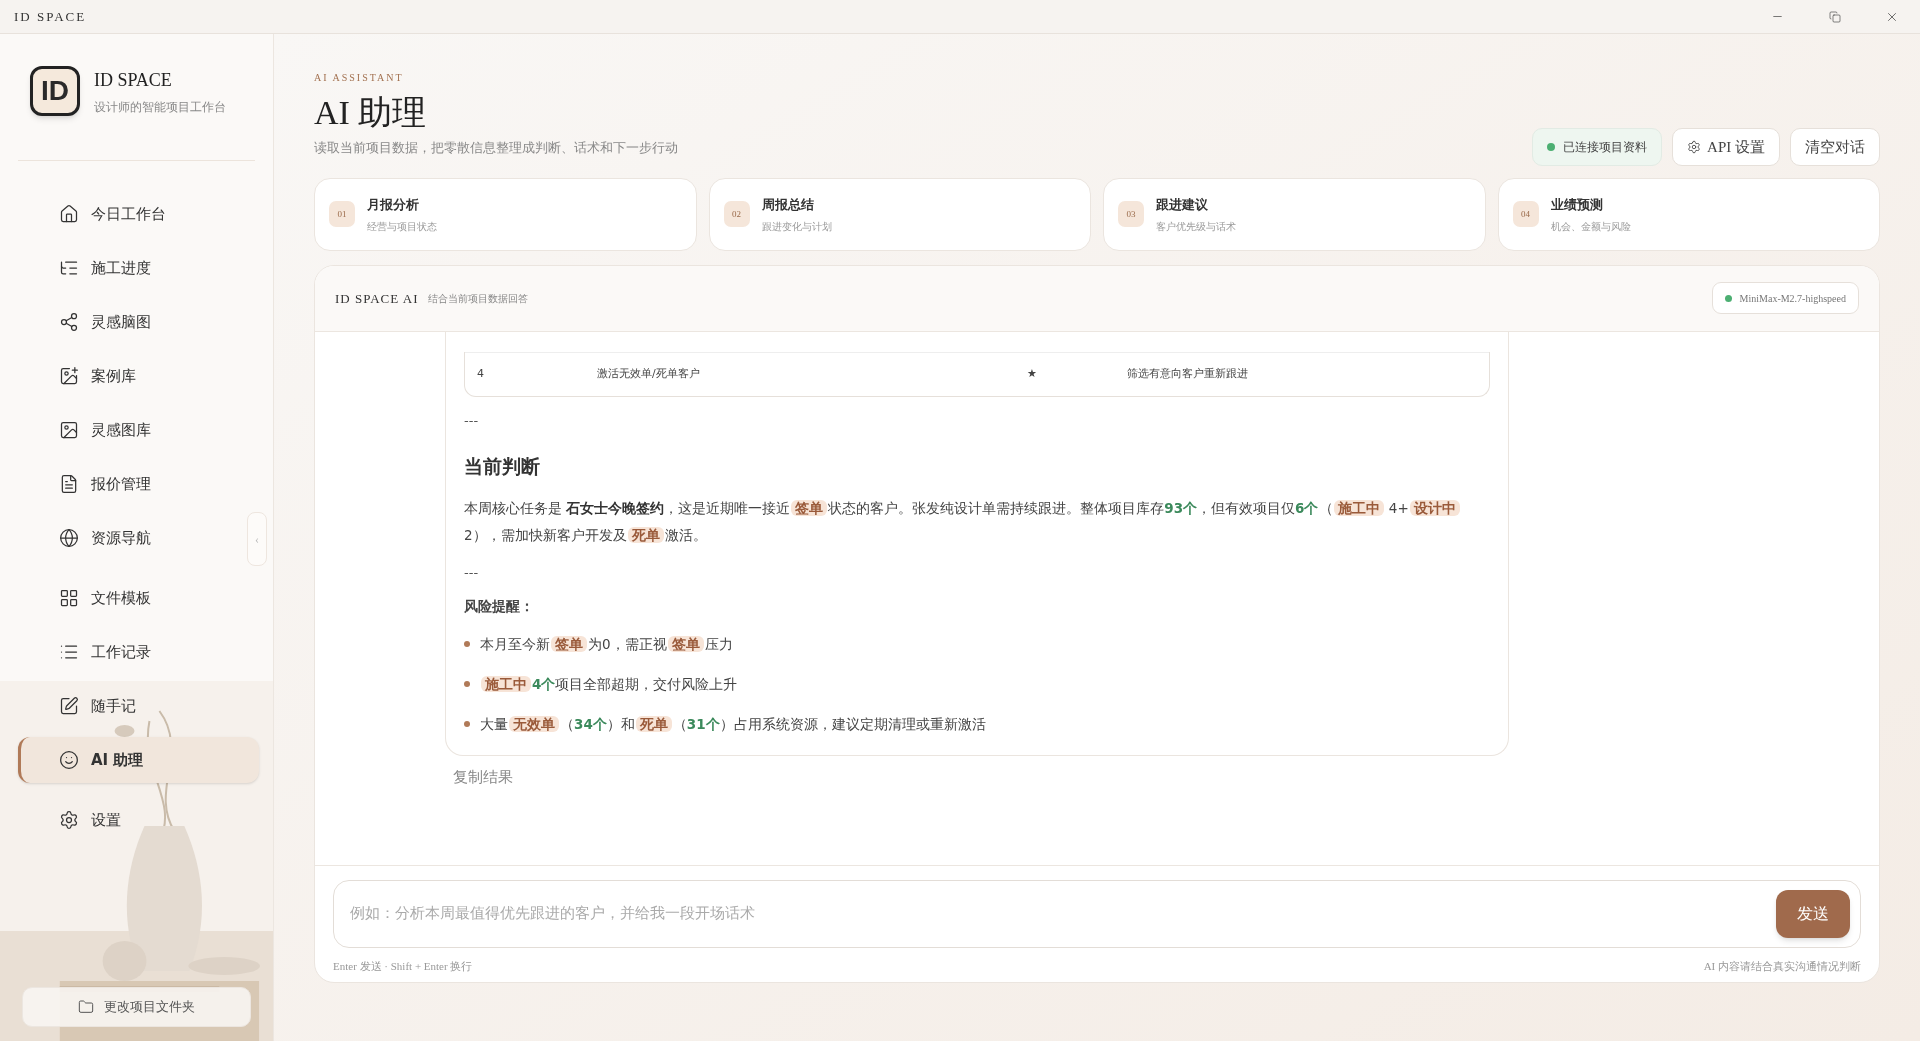  What do you see at coordinates (899, 214) in the screenshot?
I see `shortcut-card: 02 周报总结 跟进变化与计划` at bounding box center [899, 214].